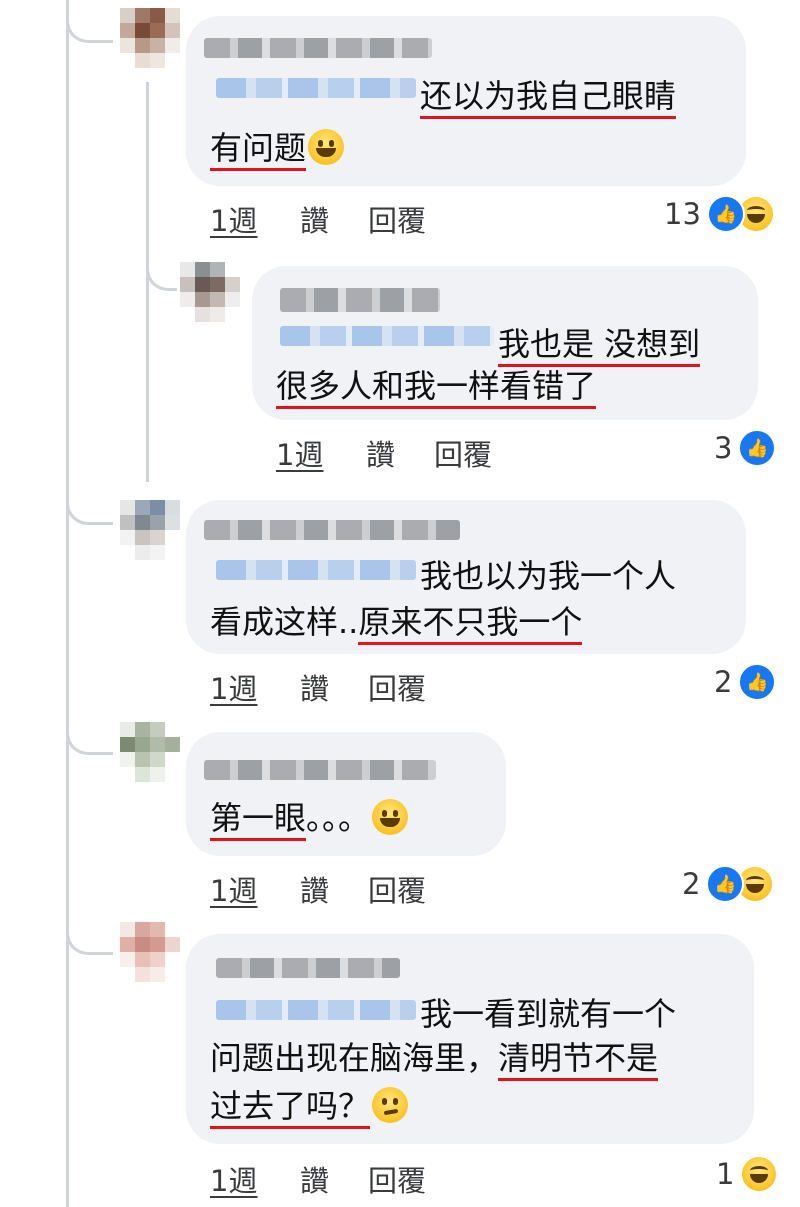  What do you see at coordinates (390, 1105) in the screenshot?
I see `thinking-emoji` at bounding box center [390, 1105].